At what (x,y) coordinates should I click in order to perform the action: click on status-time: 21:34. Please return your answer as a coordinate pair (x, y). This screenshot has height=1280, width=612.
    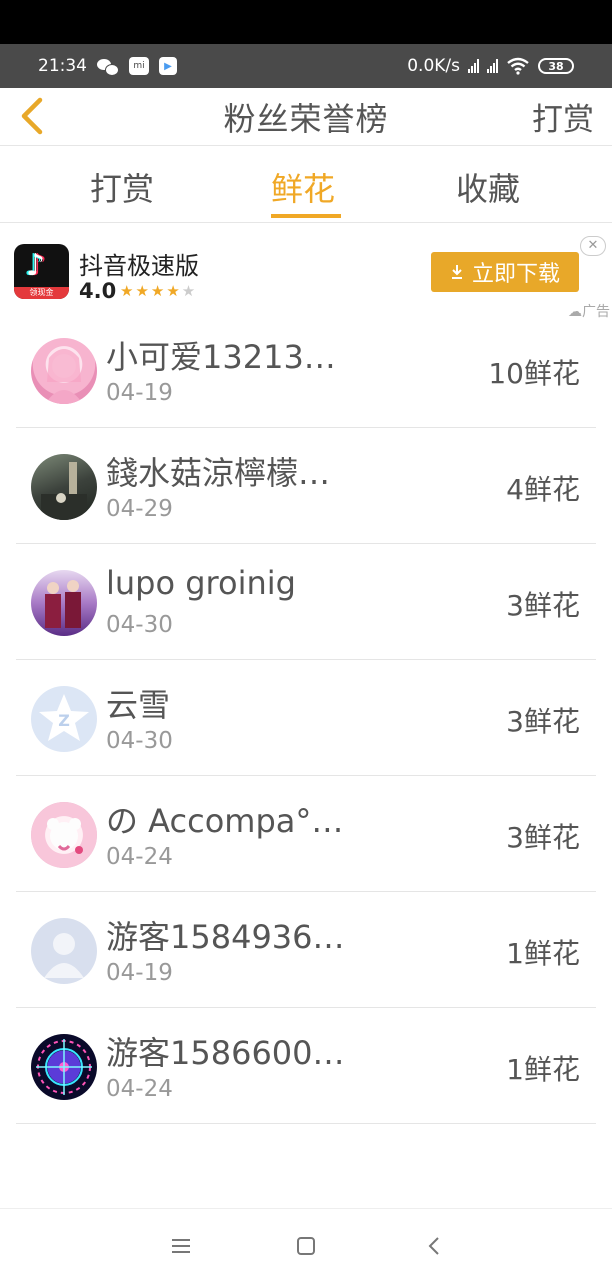
    Looking at the image, I should click on (62, 66).